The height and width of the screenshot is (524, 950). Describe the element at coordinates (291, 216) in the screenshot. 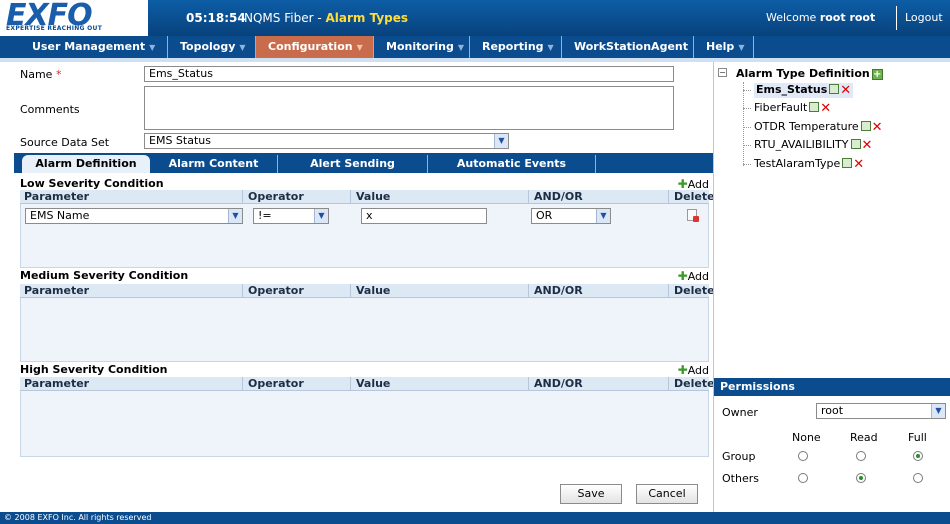

I see `operator-select: != ▼` at that location.